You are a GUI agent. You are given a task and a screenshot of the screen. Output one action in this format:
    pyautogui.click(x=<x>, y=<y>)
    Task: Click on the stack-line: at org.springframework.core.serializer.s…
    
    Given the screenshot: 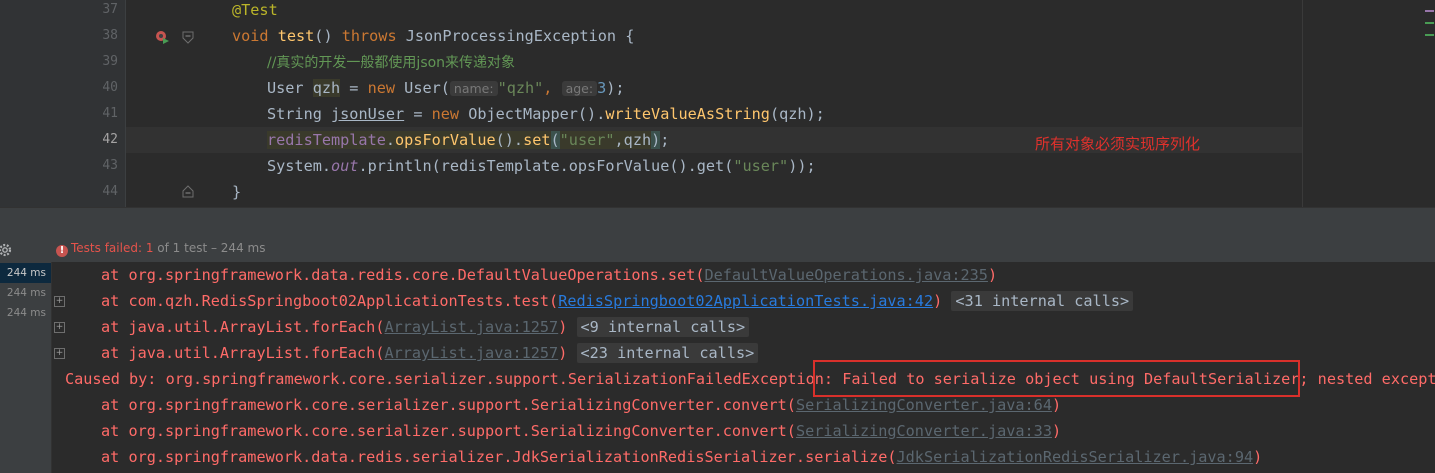 What is the action you would take?
    pyautogui.click(x=581, y=431)
    